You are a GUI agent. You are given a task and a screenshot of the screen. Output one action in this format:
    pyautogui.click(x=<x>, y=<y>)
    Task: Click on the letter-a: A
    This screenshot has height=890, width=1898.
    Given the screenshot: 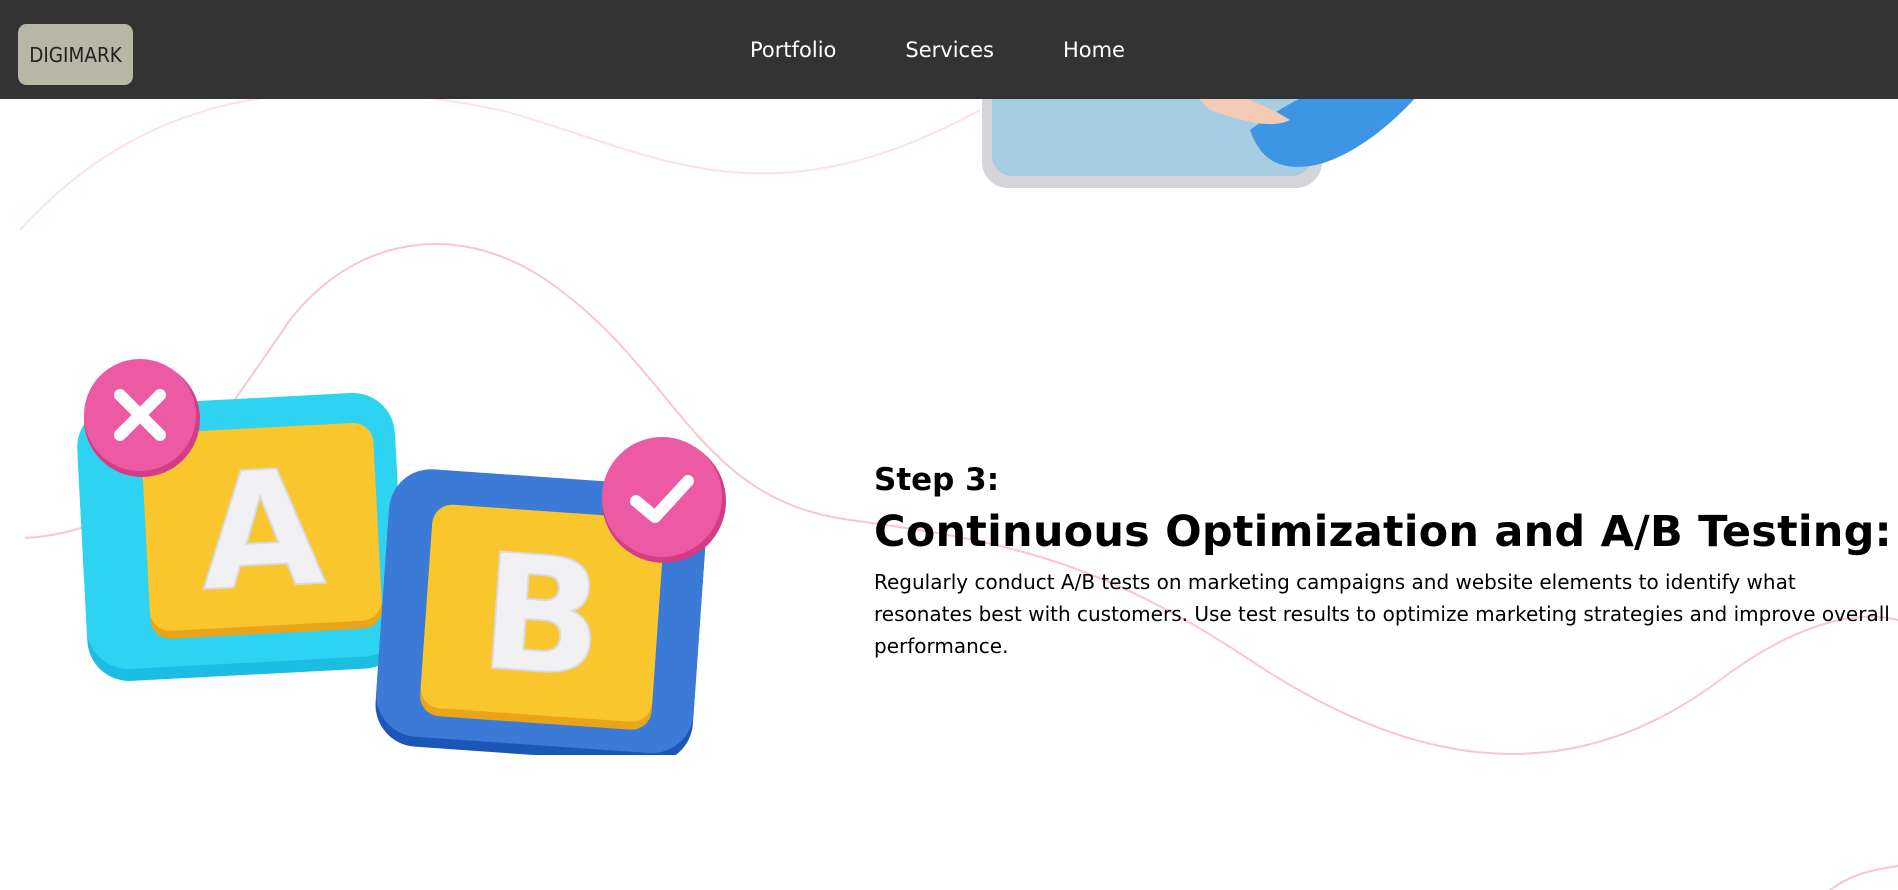 What is the action you would take?
    pyautogui.click(x=262, y=530)
    